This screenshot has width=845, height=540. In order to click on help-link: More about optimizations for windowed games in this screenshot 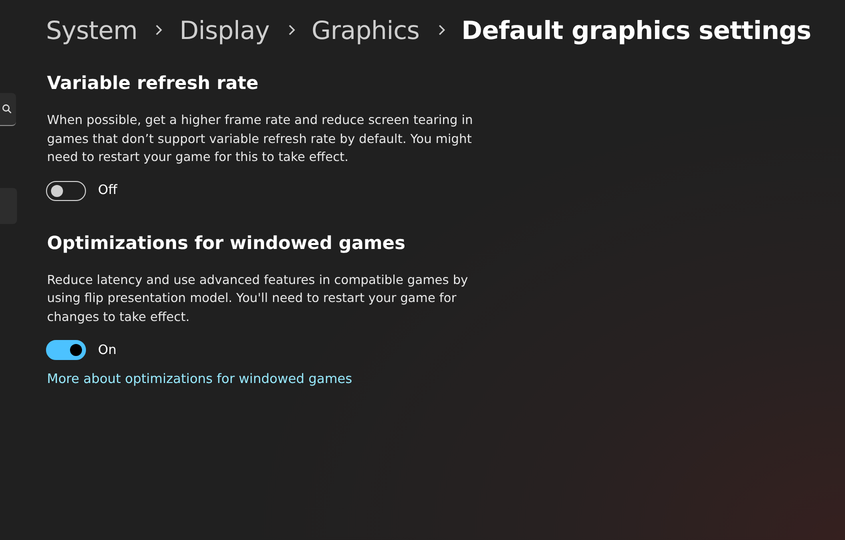, I will do `click(199, 379)`.